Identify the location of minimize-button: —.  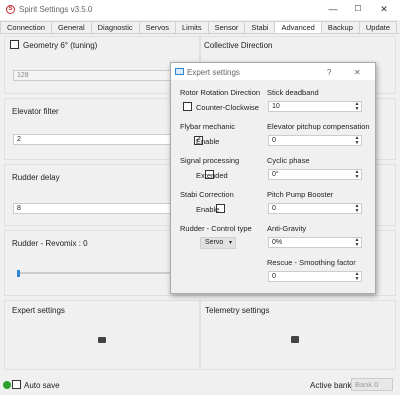
(333, 9).